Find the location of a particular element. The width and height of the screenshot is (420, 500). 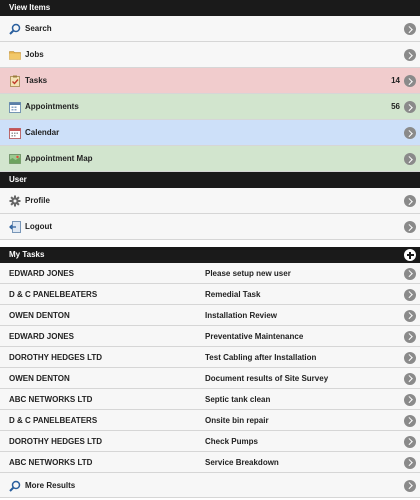

map-icon is located at coordinates (15, 159).